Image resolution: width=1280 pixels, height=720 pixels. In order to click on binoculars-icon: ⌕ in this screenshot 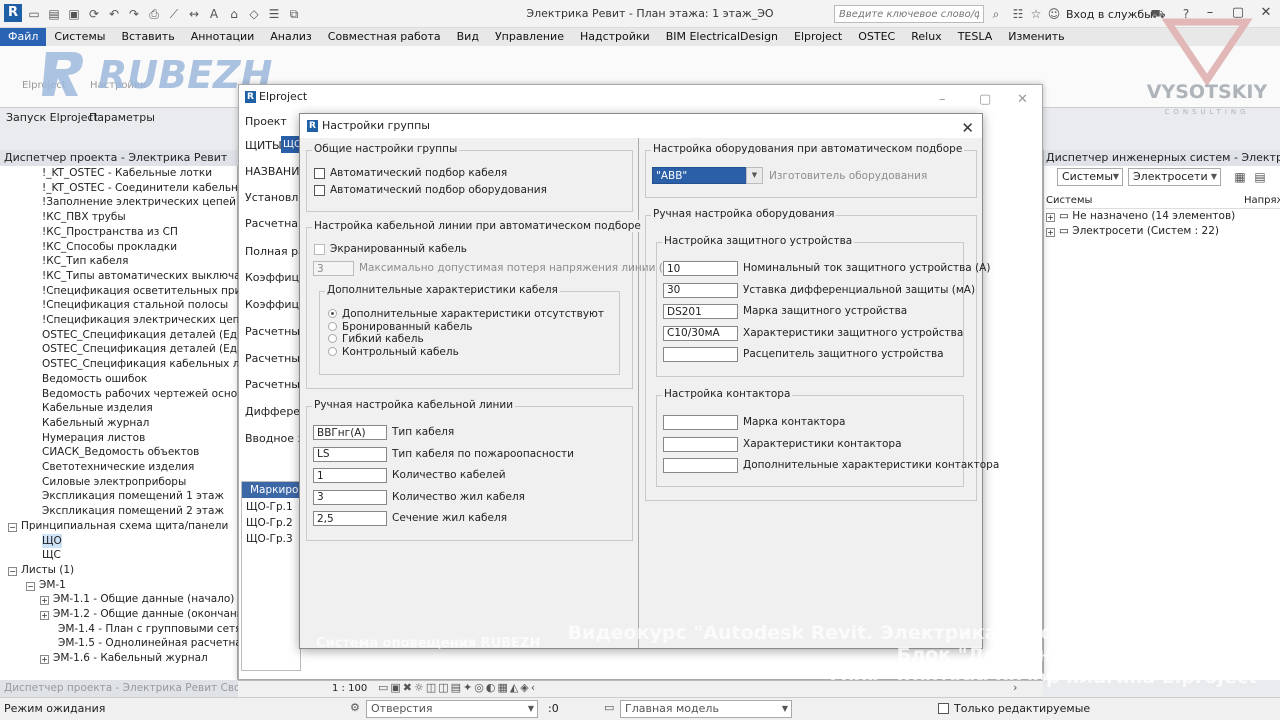, I will do `click(996, 14)`.